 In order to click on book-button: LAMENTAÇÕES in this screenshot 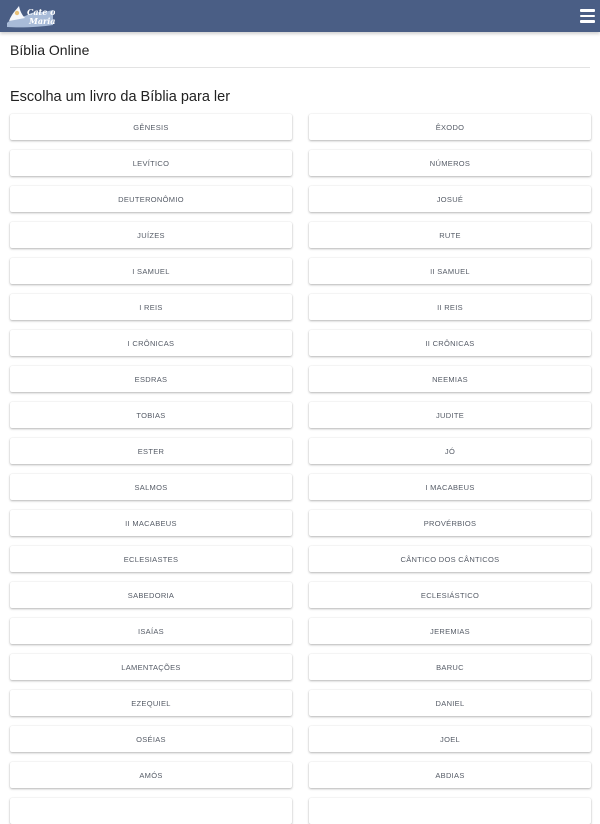, I will do `click(151, 667)`.